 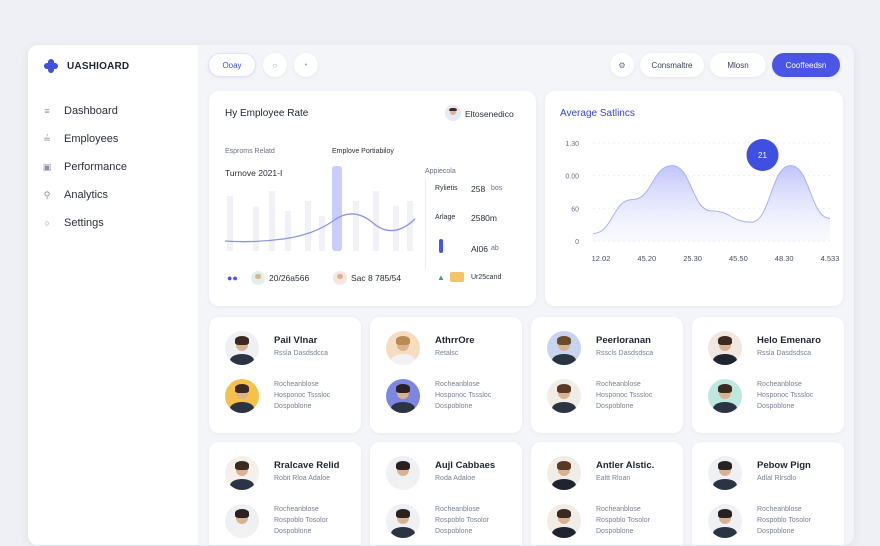 I want to click on x-tick-label: 48.30, so click(x=784, y=258).